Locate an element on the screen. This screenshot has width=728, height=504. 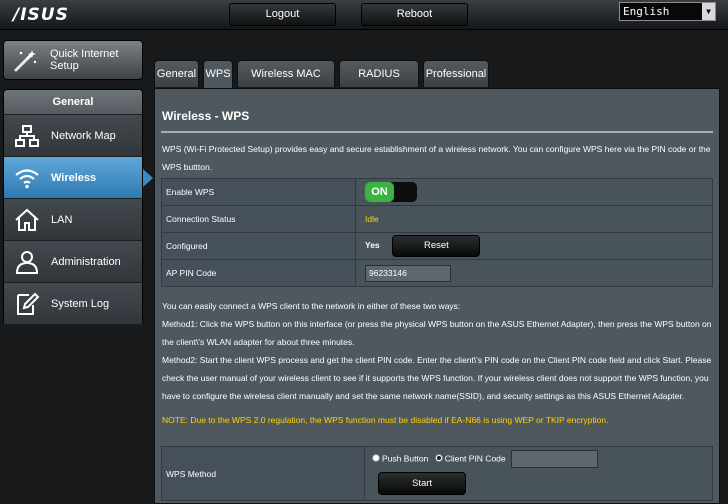
sidebar-item-system-log: System Log is located at coordinates (73, 304).